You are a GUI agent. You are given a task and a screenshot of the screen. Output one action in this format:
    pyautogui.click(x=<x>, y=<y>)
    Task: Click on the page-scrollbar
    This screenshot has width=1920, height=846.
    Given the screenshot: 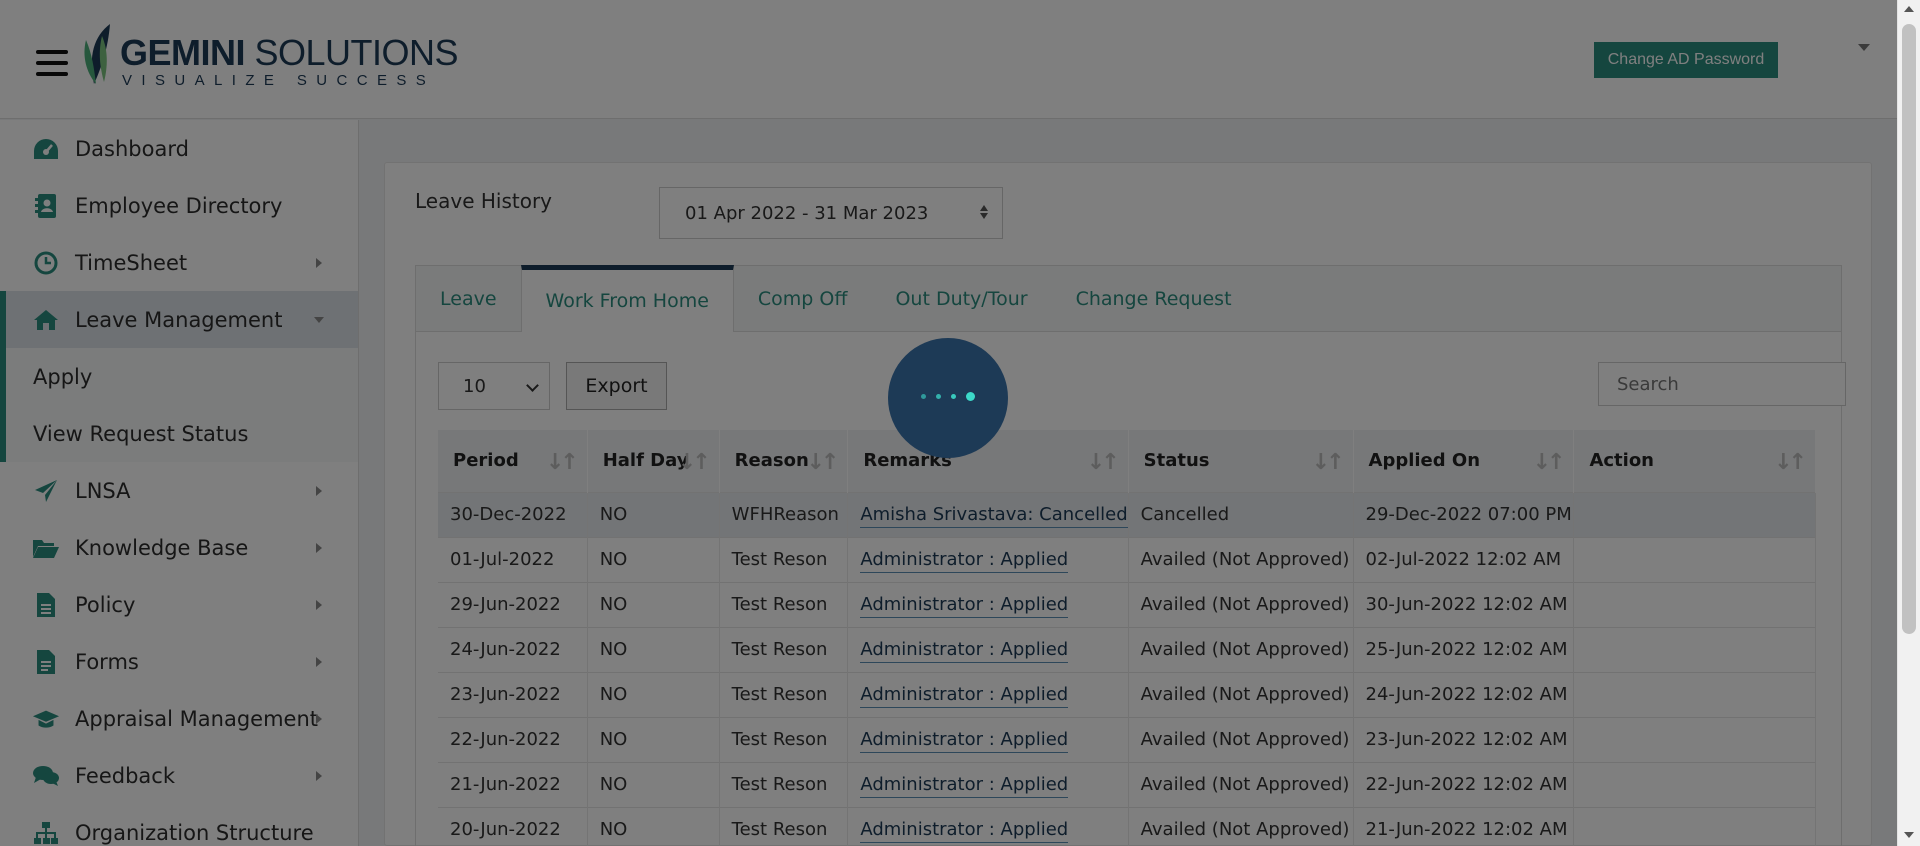 What is the action you would take?
    pyautogui.click(x=1908, y=423)
    